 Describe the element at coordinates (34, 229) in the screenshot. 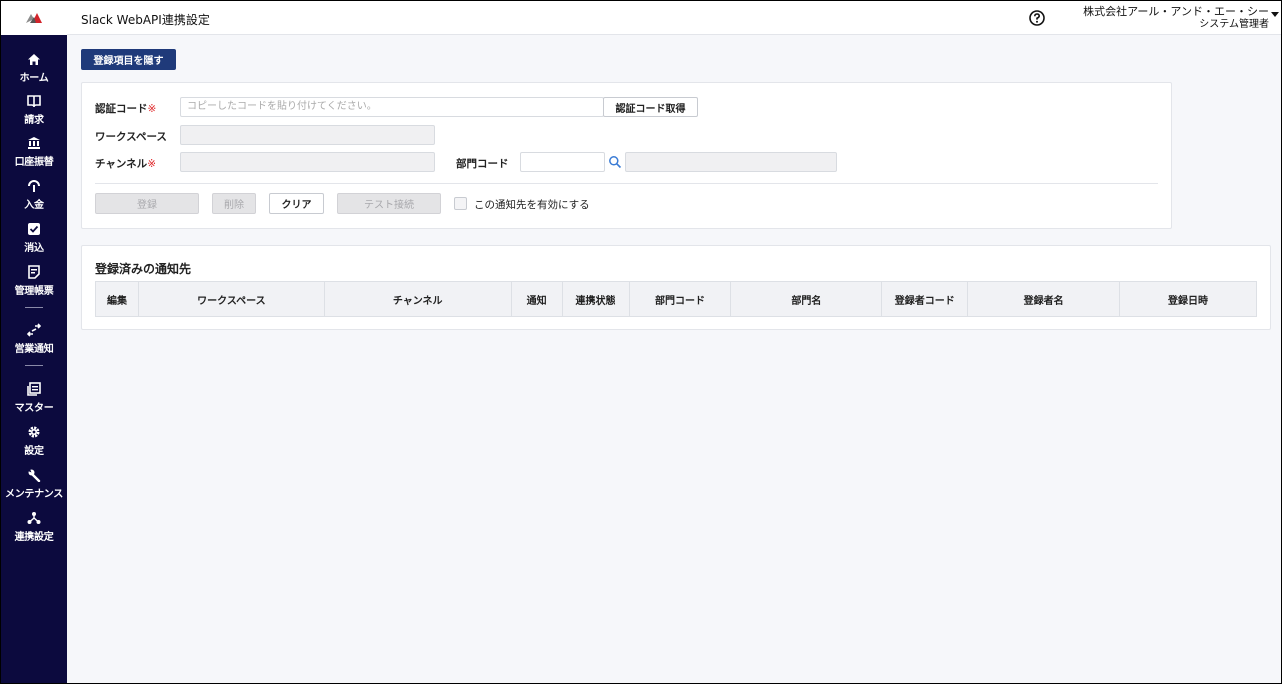

I see `check-icon` at that location.